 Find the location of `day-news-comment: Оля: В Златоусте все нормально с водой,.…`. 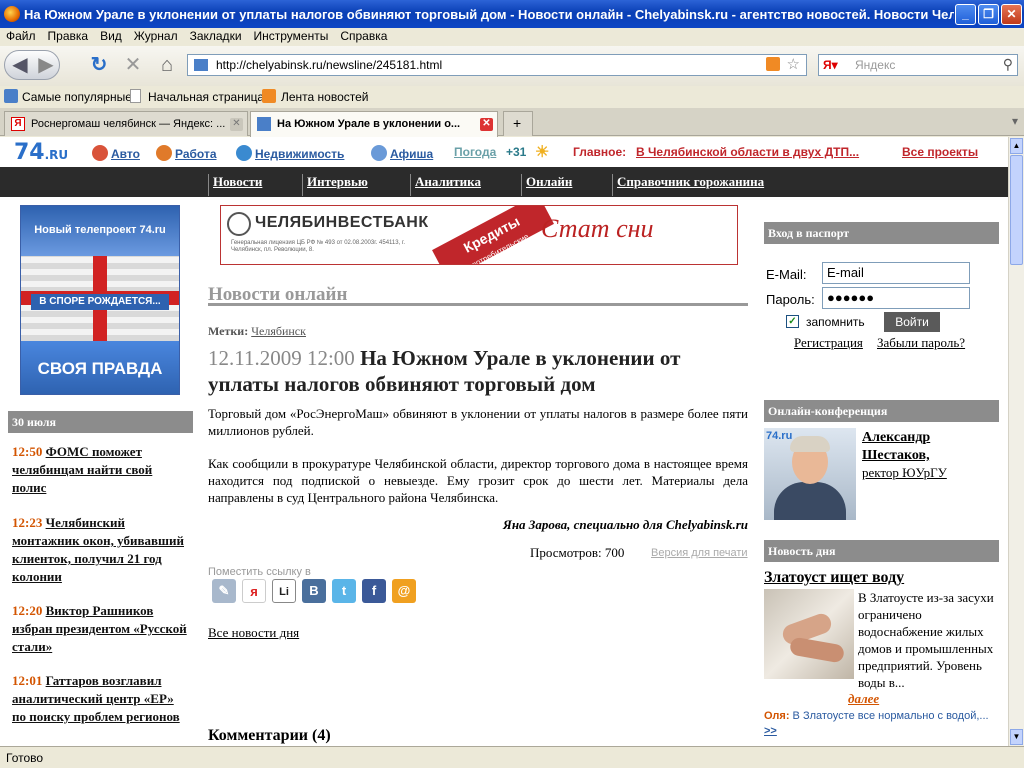

day-news-comment: Оля: В Златоусте все нормально с водой,.… is located at coordinates (882, 724).